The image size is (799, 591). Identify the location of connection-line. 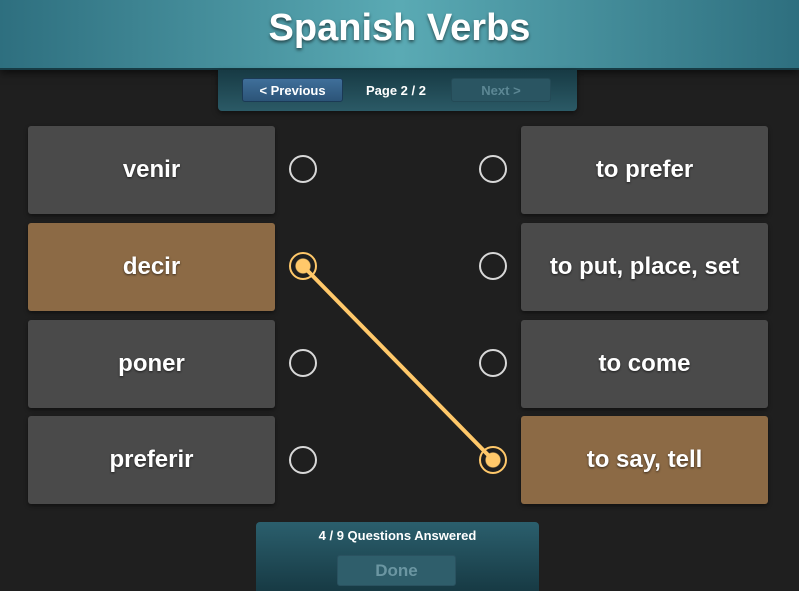
(398, 363).